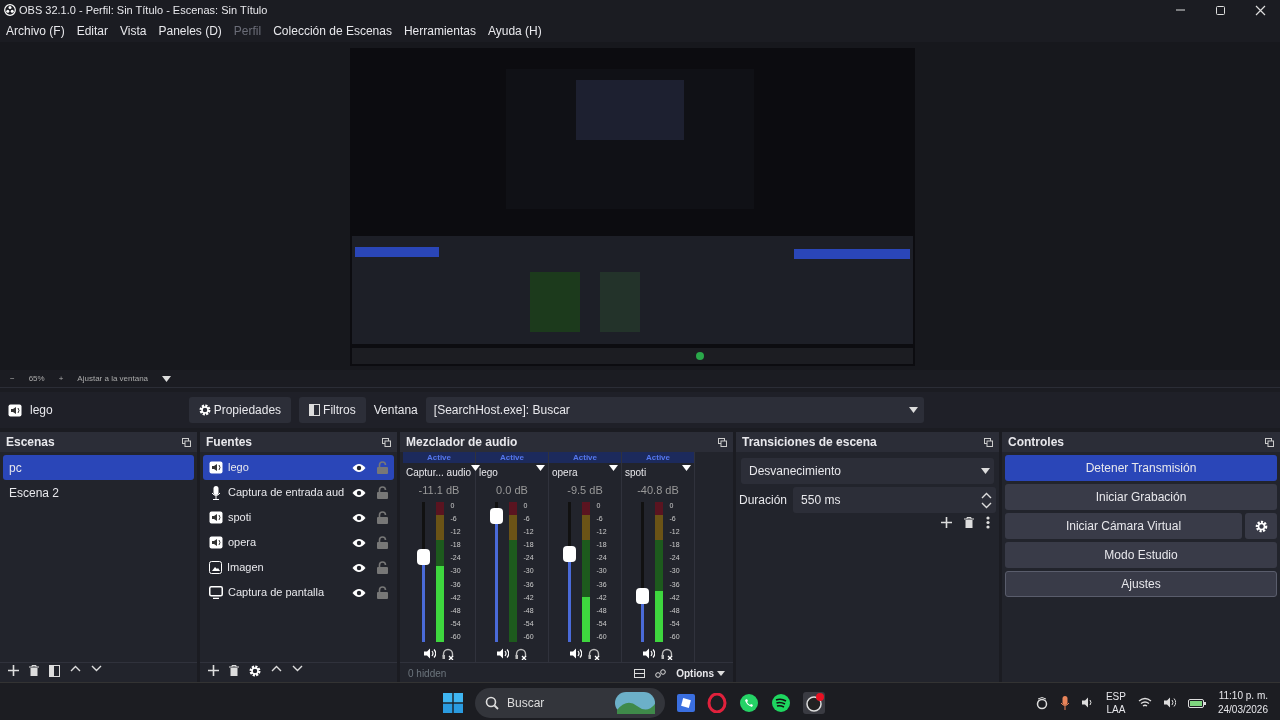 The image size is (1280, 720). Describe the element at coordinates (190, 31) in the screenshot. I see `menu-item: Paneles (D)` at that location.